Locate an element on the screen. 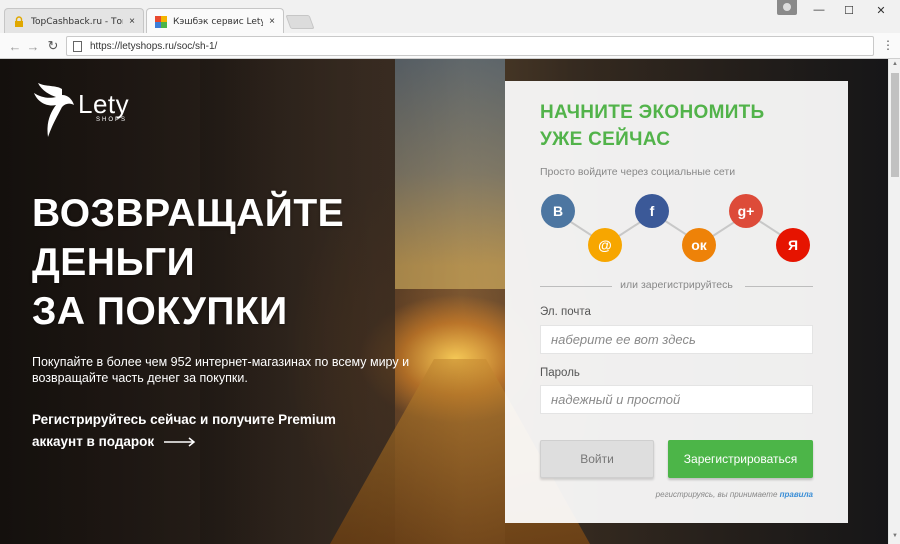 The image size is (900, 544). letyshops-logo: Lety SHOPS is located at coordinates (80, 110).